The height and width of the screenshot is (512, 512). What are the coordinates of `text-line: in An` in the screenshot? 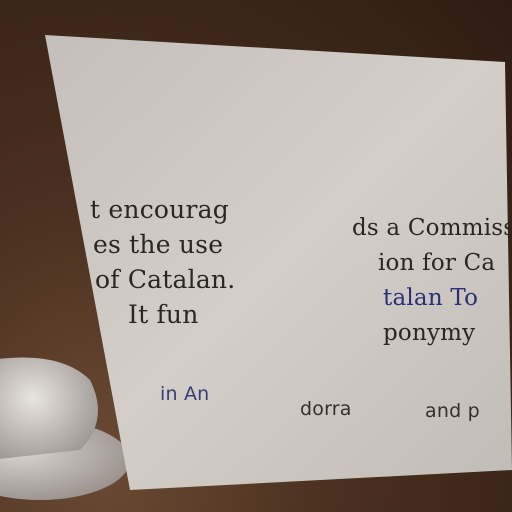 It's located at (185, 394).